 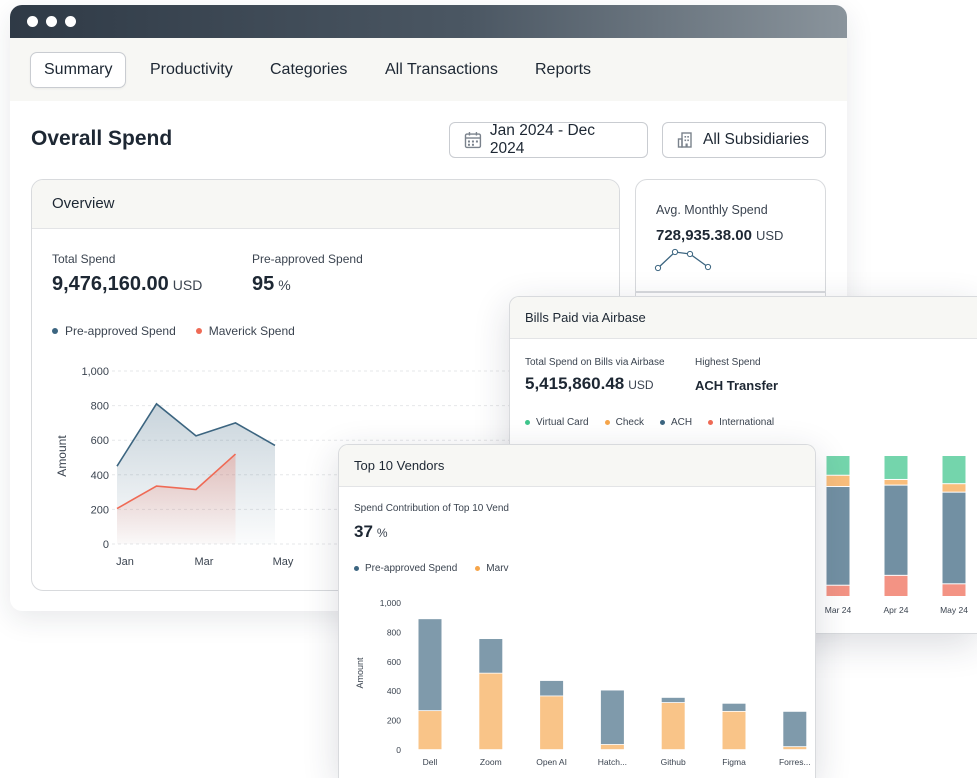 I want to click on preapproved-spend-unit: %, so click(x=284, y=285).